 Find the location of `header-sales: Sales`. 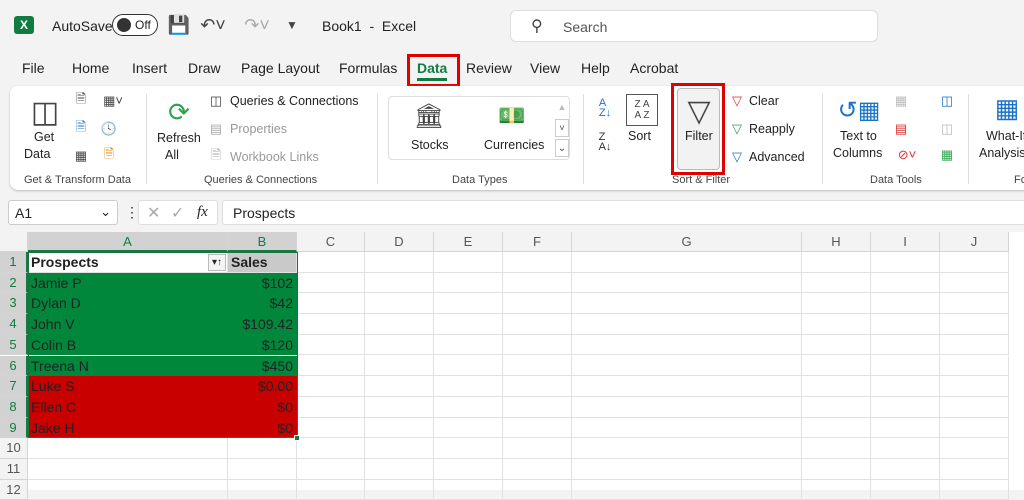

header-sales: Sales is located at coordinates (262, 262).